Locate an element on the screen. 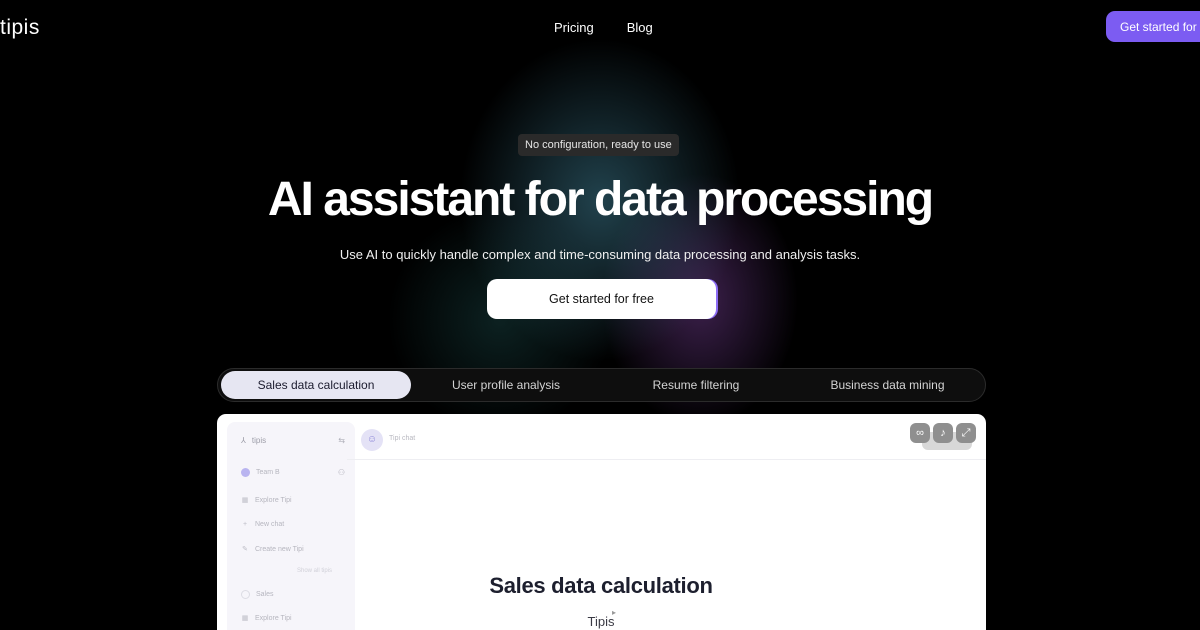 The image size is (1200, 630). hero-title: AI assistant for data processing is located at coordinates (600, 199).